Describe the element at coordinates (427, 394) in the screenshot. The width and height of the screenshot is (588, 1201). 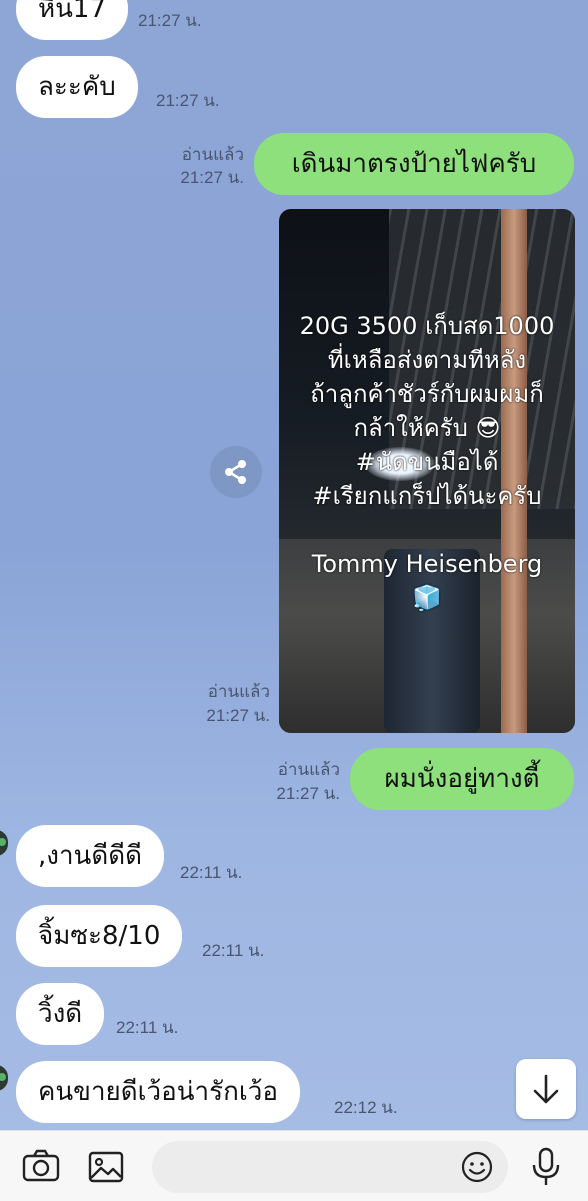
I see `caption-line: ถ้าลูกค้าชัวร์กับผมผมก็` at that location.